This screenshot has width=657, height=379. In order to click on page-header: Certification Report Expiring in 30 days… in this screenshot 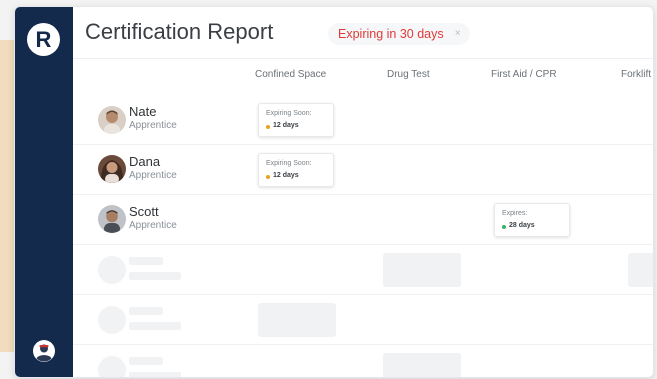, I will do `click(363, 33)`.